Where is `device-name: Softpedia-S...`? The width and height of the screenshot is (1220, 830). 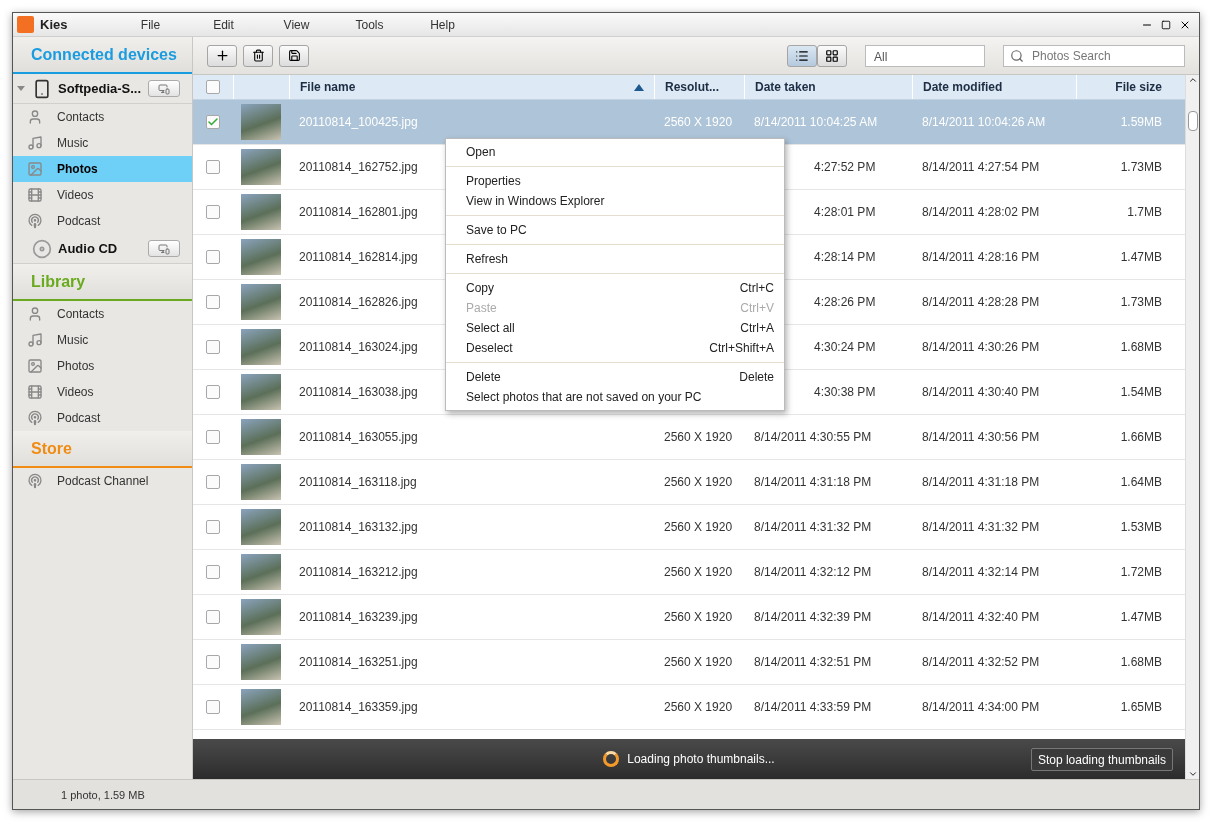 device-name: Softpedia-S... is located at coordinates (100, 88).